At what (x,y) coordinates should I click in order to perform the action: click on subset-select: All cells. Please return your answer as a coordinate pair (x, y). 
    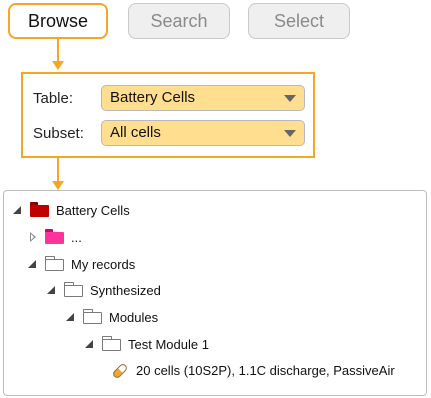
    Looking at the image, I should click on (203, 133).